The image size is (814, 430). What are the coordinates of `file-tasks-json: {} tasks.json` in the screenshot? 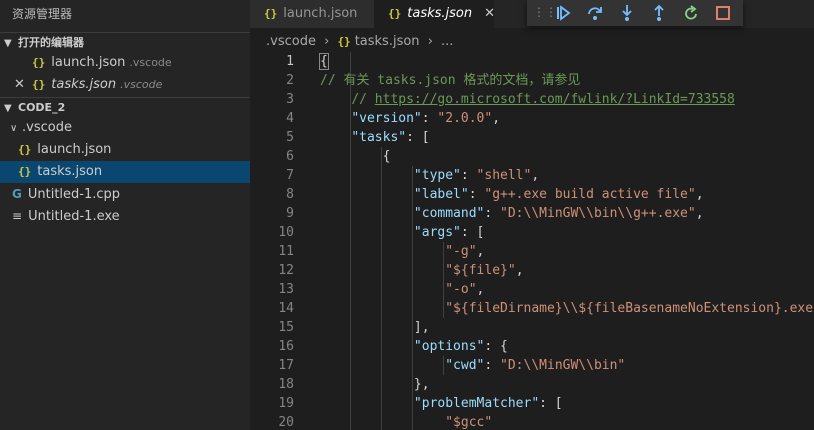 It's located at (125, 172).